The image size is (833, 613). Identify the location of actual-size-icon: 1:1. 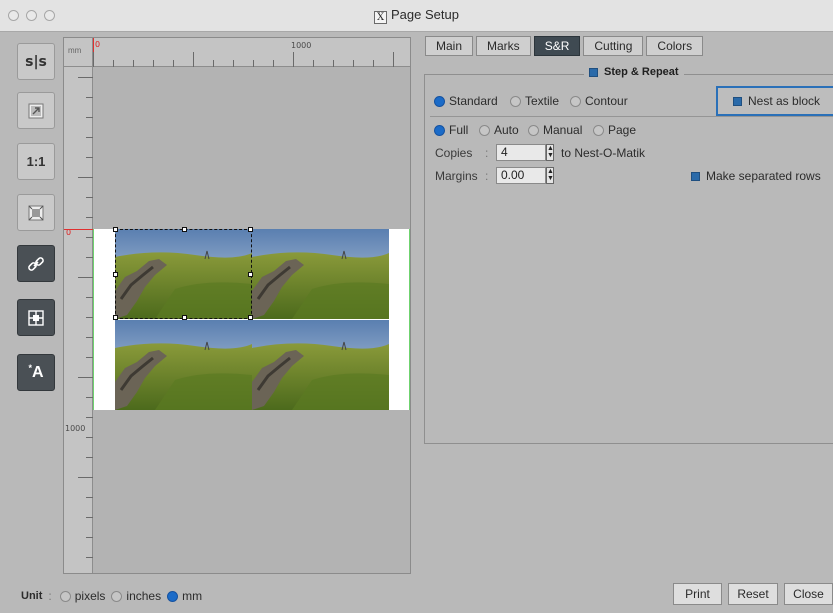
(36, 161).